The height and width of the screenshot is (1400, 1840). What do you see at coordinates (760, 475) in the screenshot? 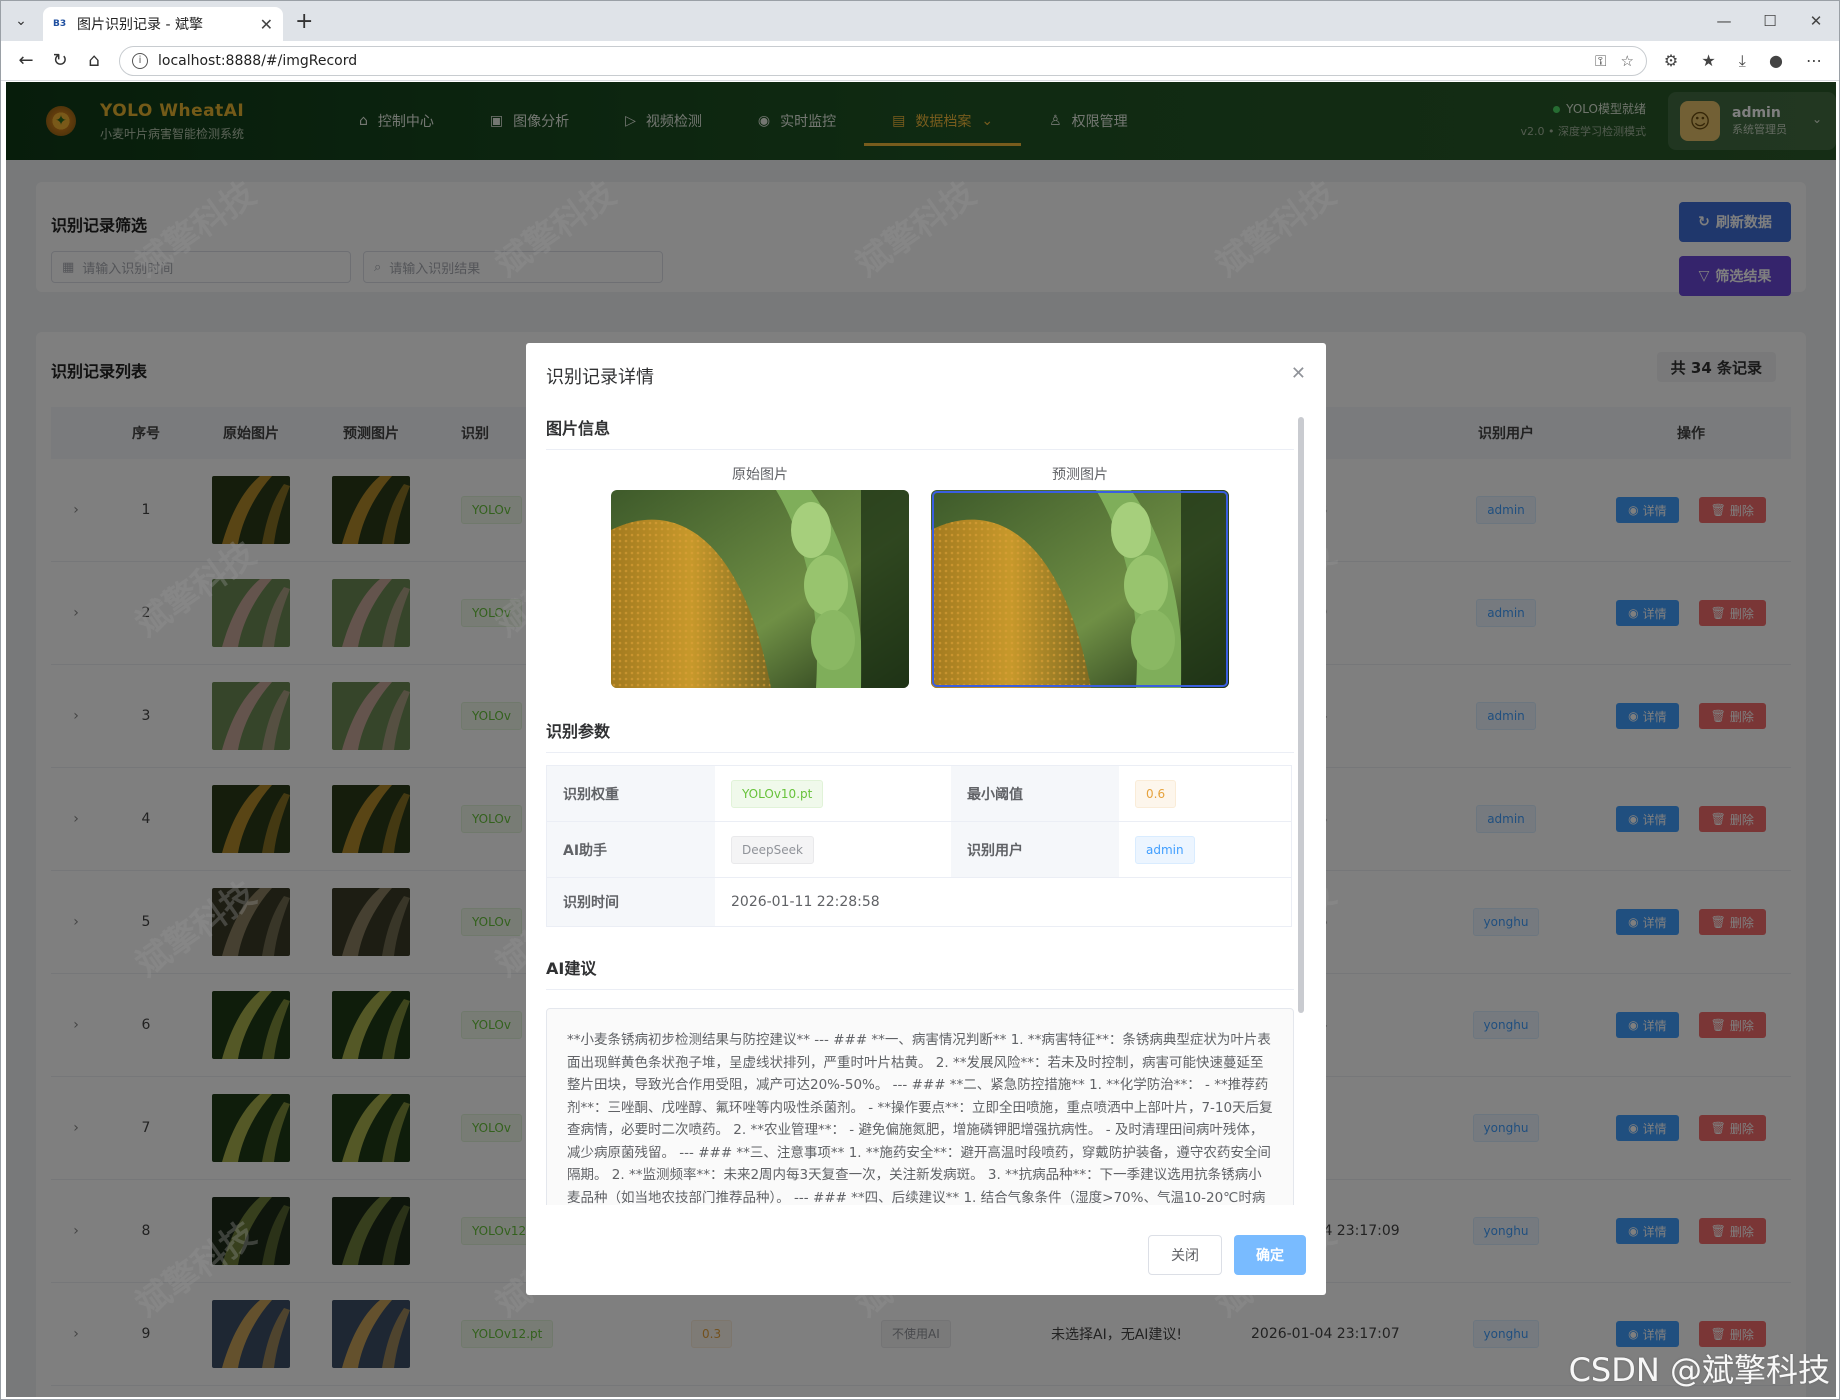
I see `original-image-caption: 原始图片` at bounding box center [760, 475].